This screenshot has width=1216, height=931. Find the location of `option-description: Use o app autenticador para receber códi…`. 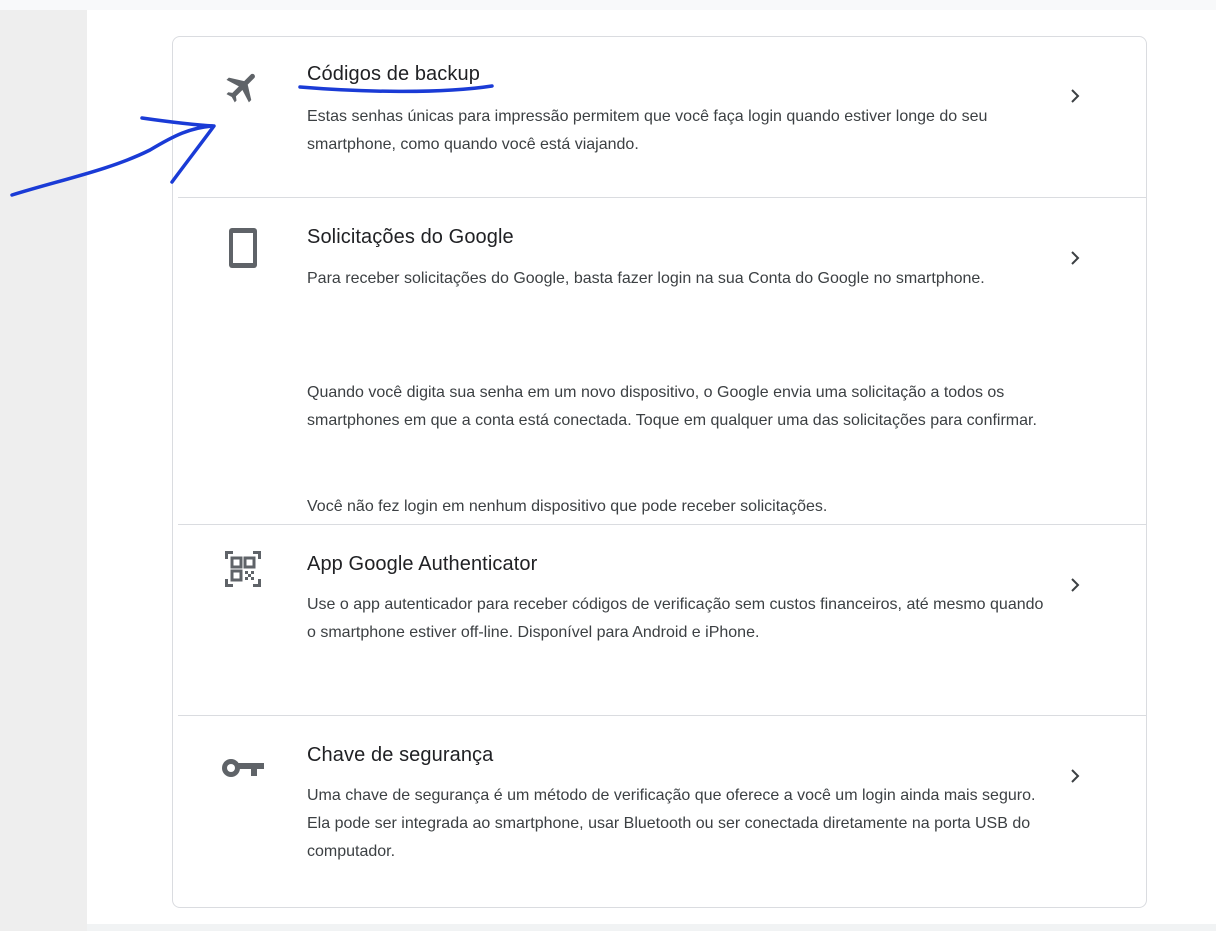

option-description: Use o app autenticador para receber códi… is located at coordinates (675, 618).